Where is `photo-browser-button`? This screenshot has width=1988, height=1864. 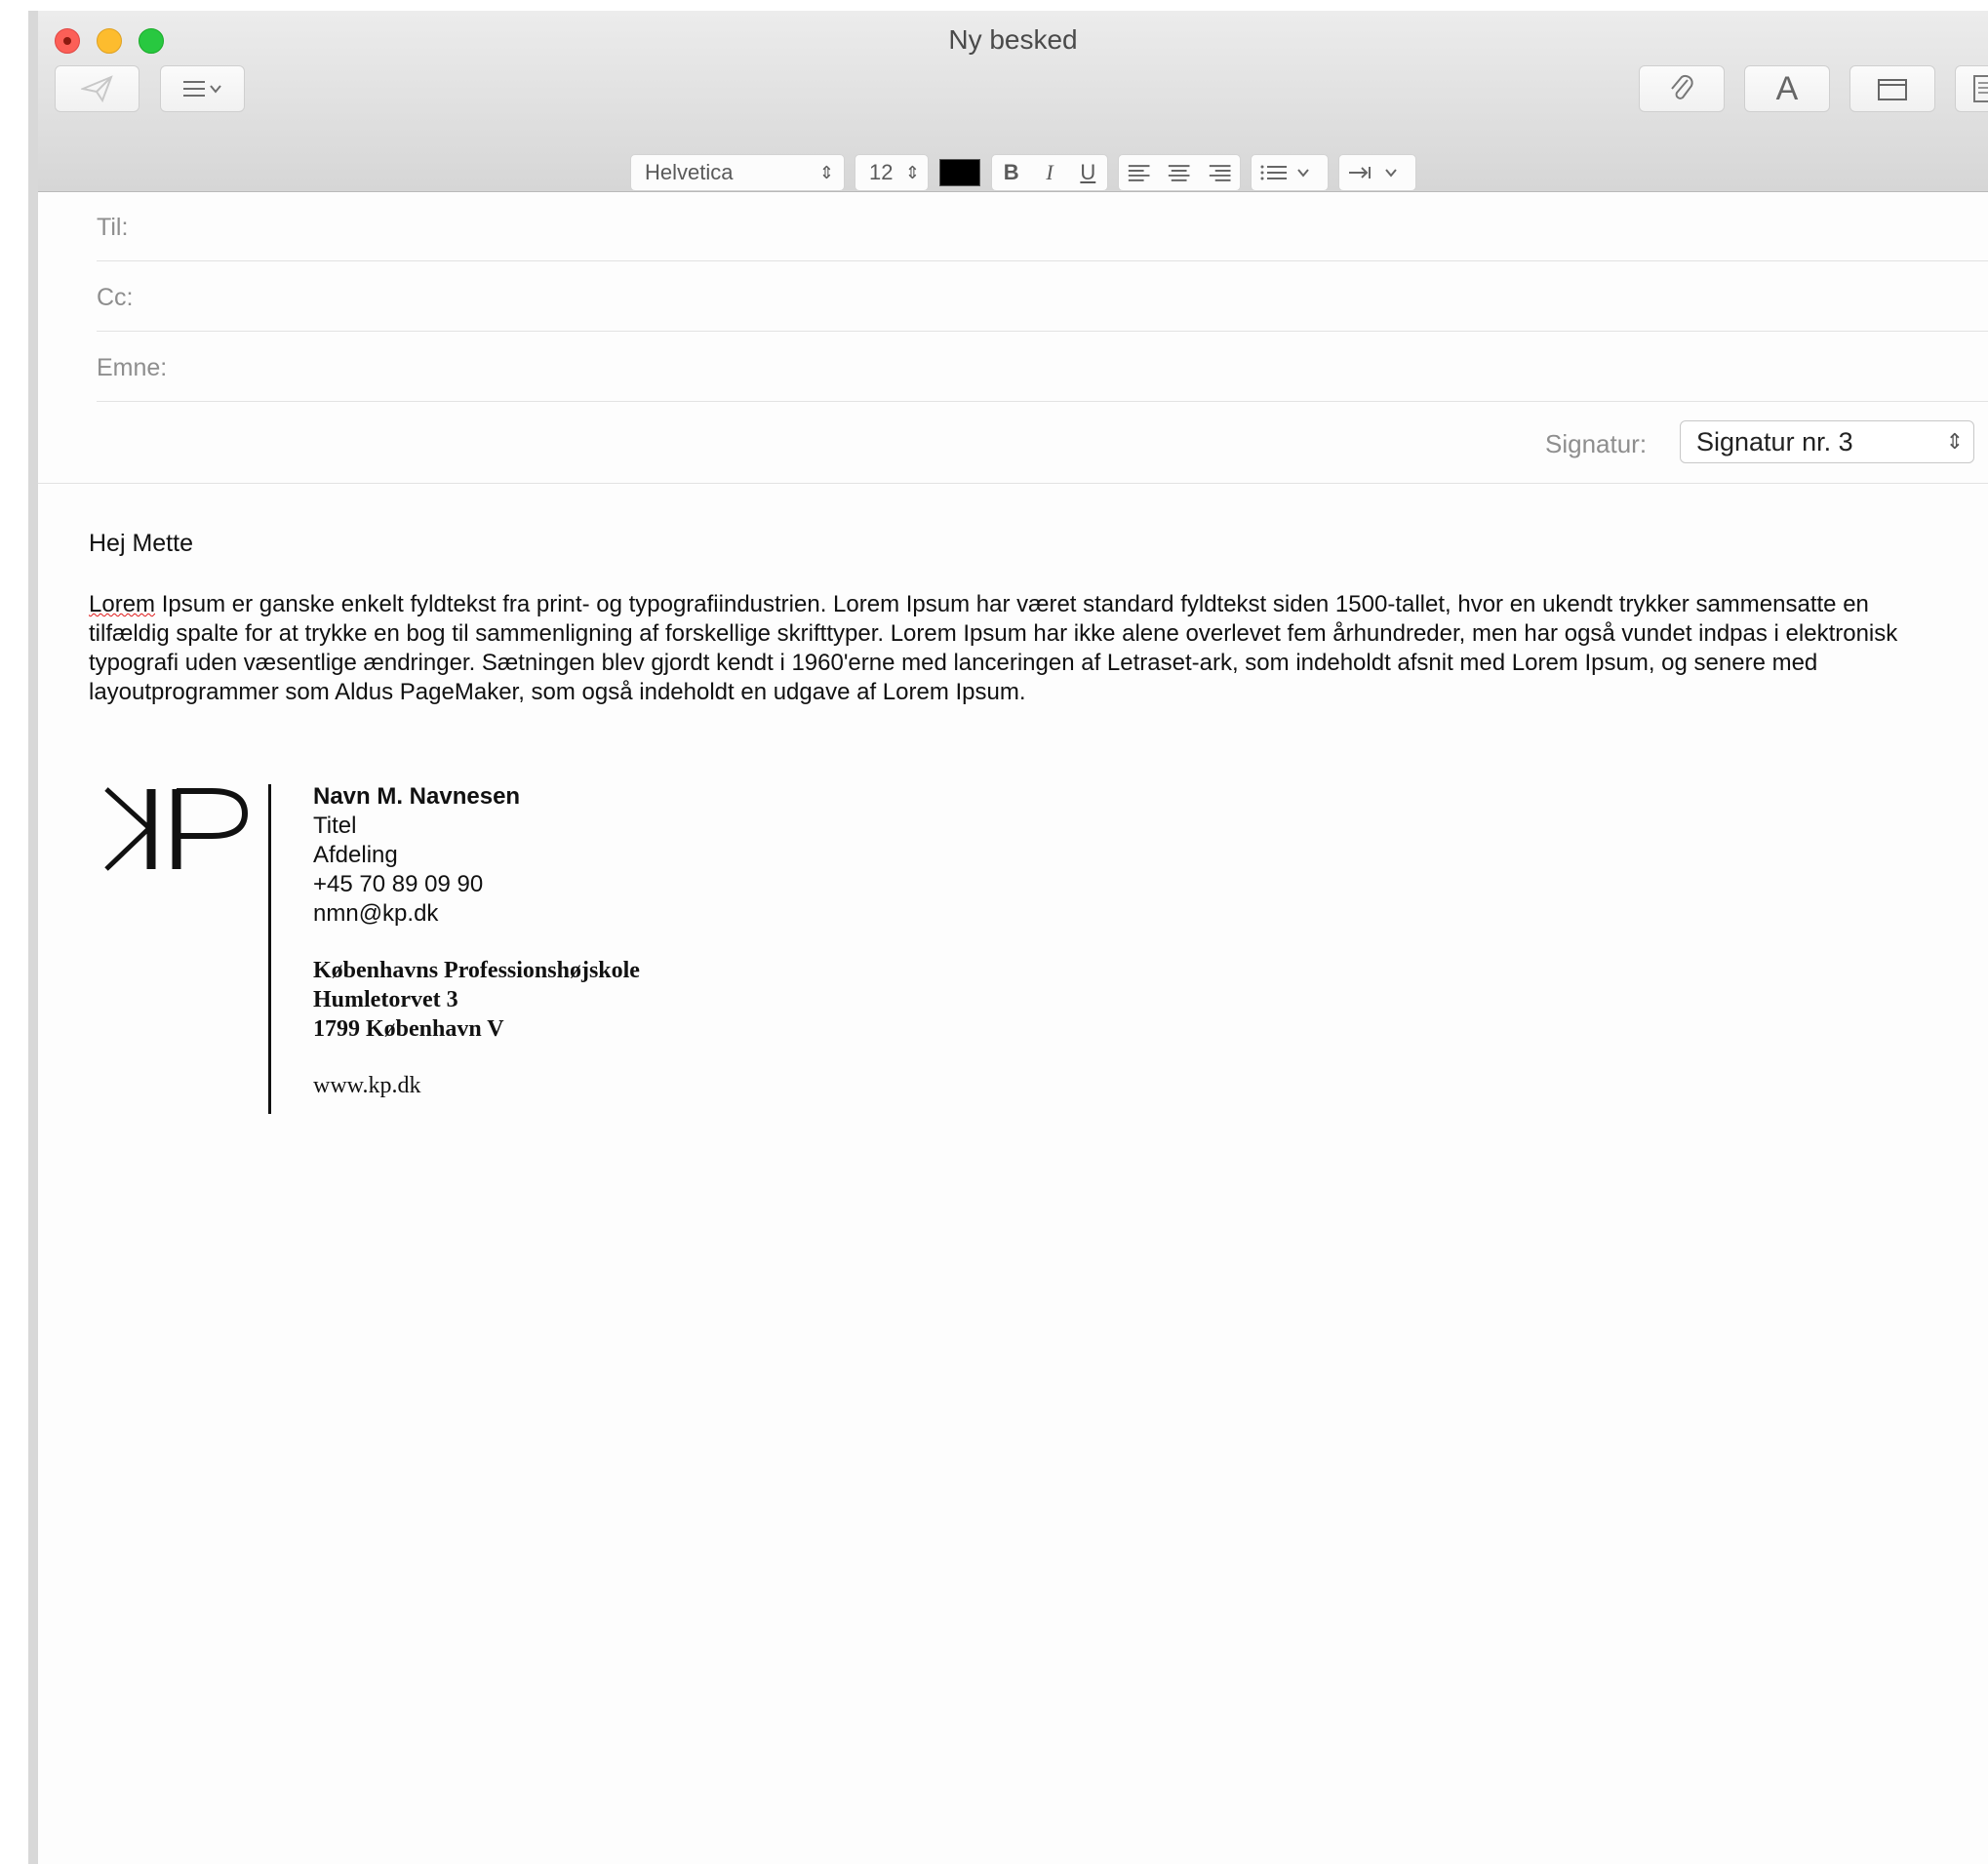
photo-browser-button is located at coordinates (1892, 88).